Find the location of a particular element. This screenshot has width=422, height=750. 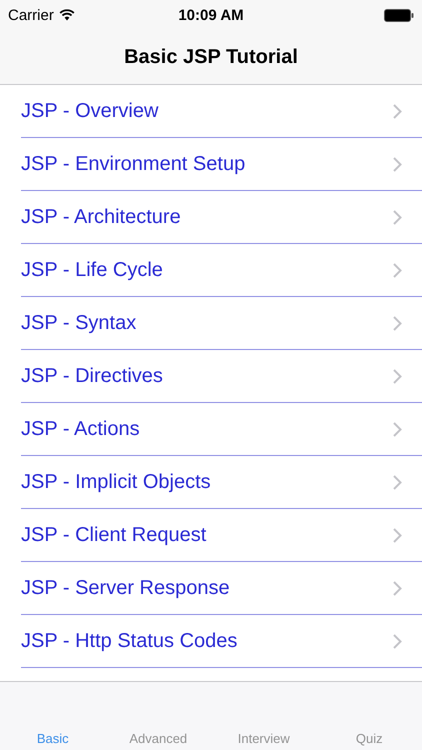

list-item: JSP - Environment Setup is located at coordinates (221, 164).